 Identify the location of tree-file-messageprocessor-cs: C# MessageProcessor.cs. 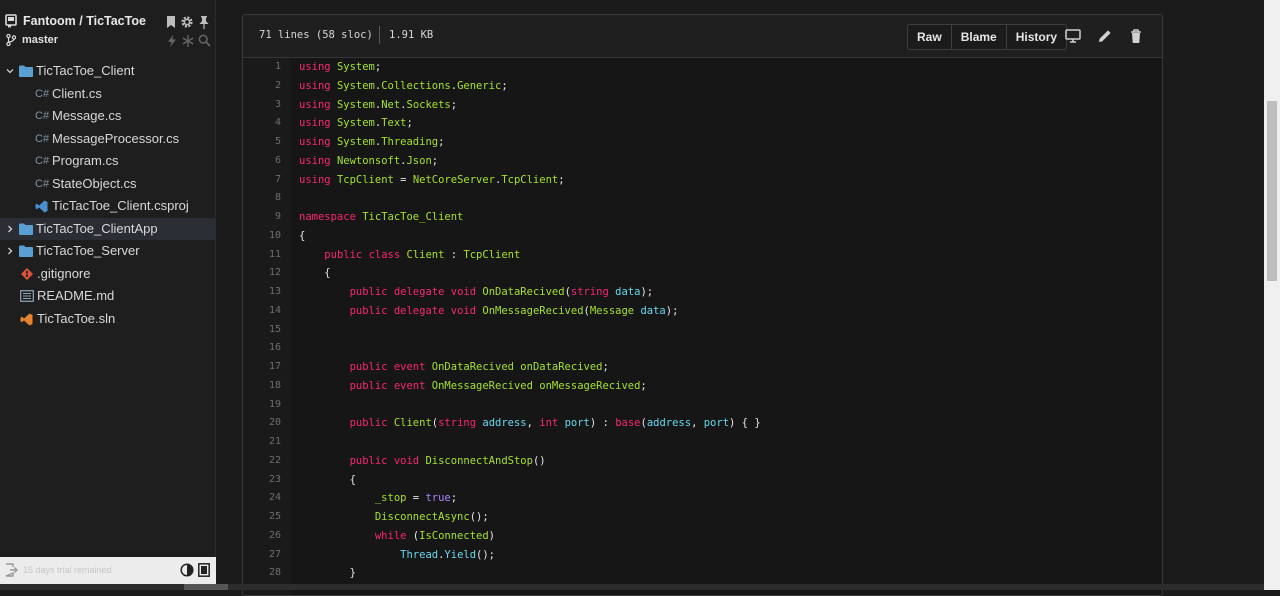
(108, 139).